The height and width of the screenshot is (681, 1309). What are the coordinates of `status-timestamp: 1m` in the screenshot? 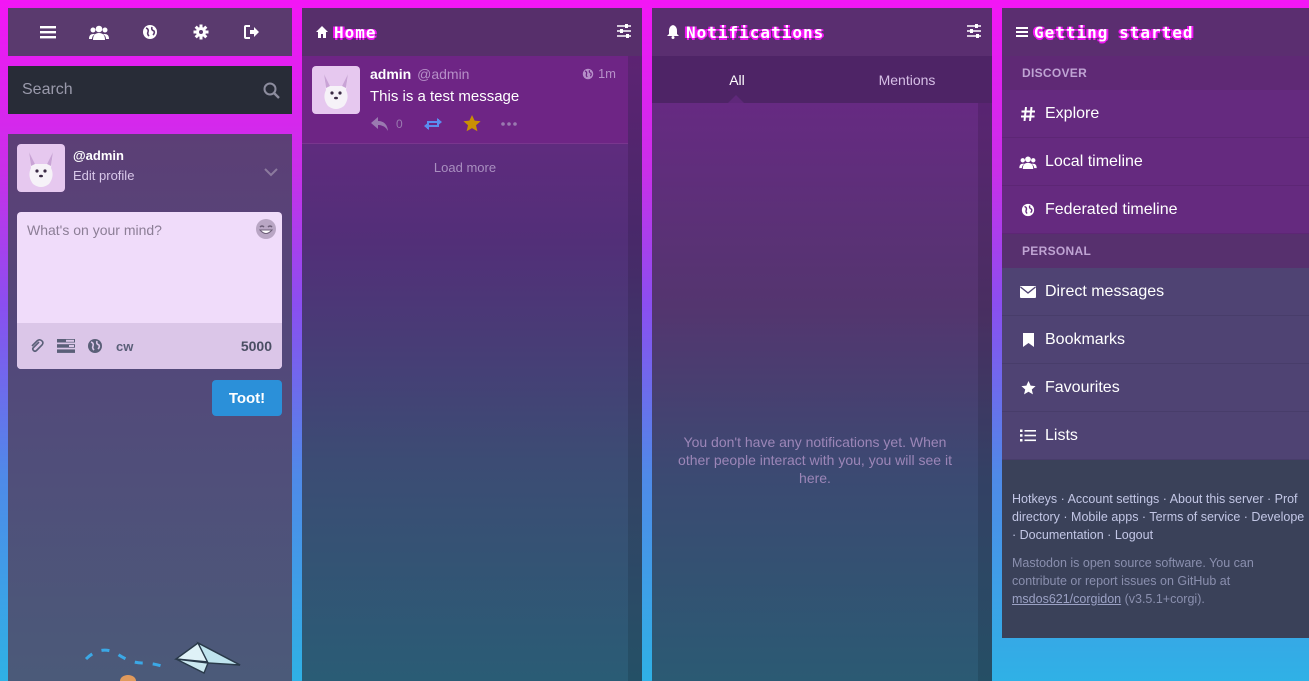 It's located at (599, 73).